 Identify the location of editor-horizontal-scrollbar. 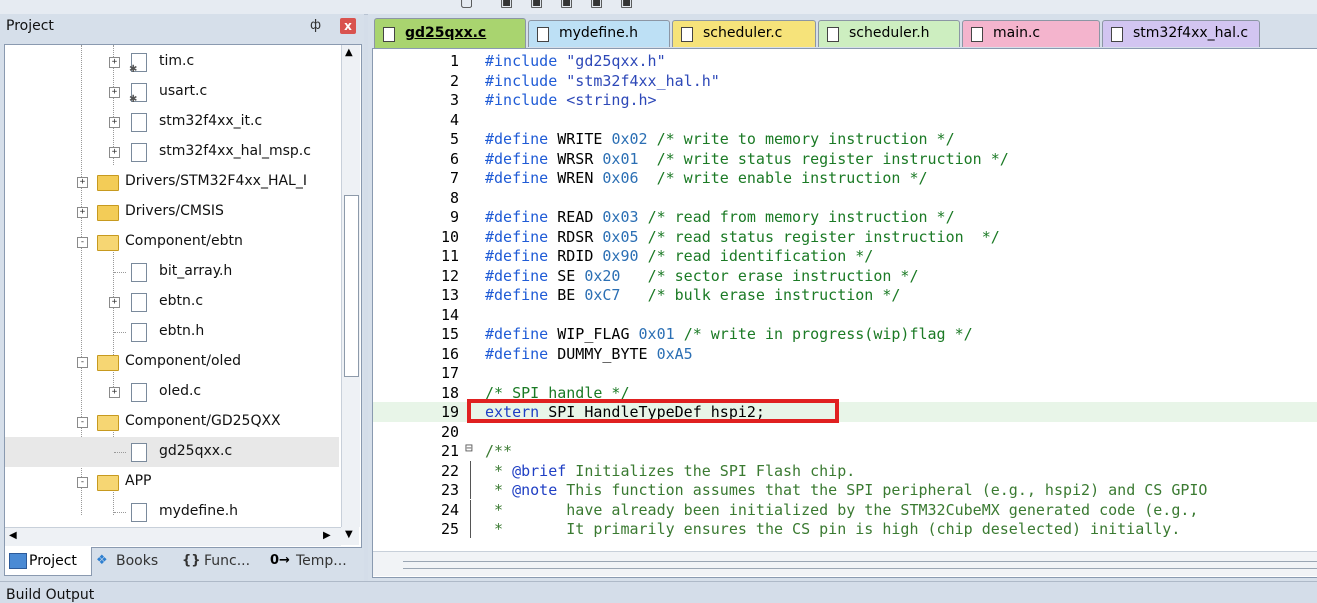
(845, 563).